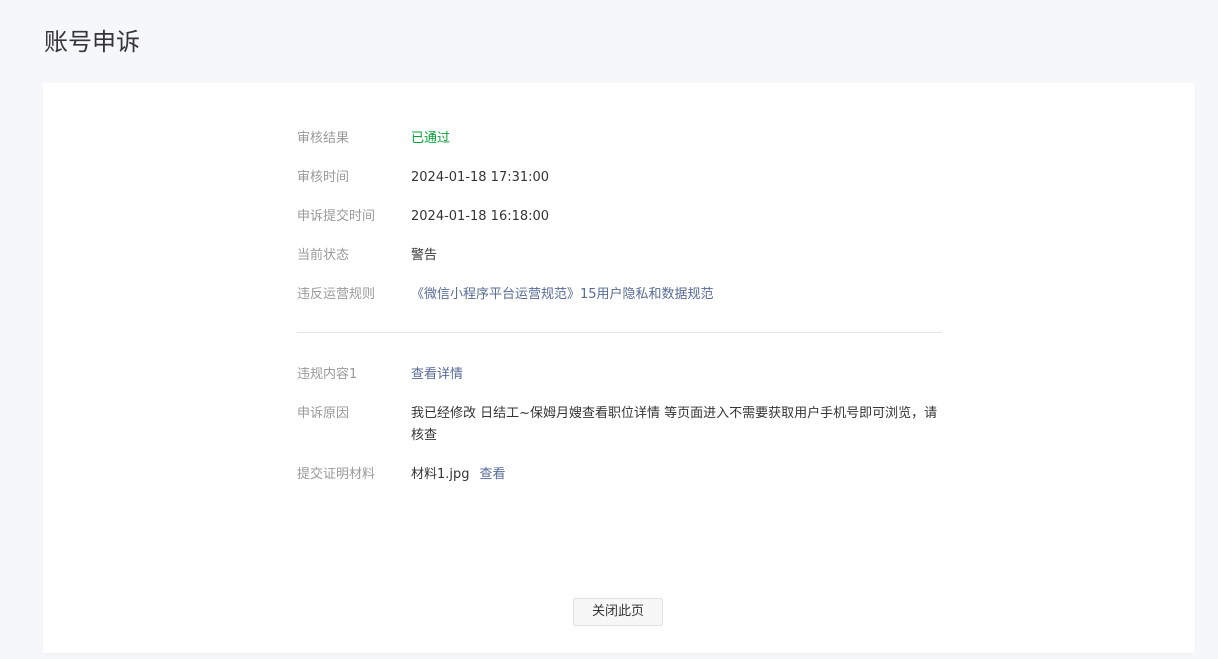  I want to click on appeal-reason-label: 申诉原因, so click(323, 413).